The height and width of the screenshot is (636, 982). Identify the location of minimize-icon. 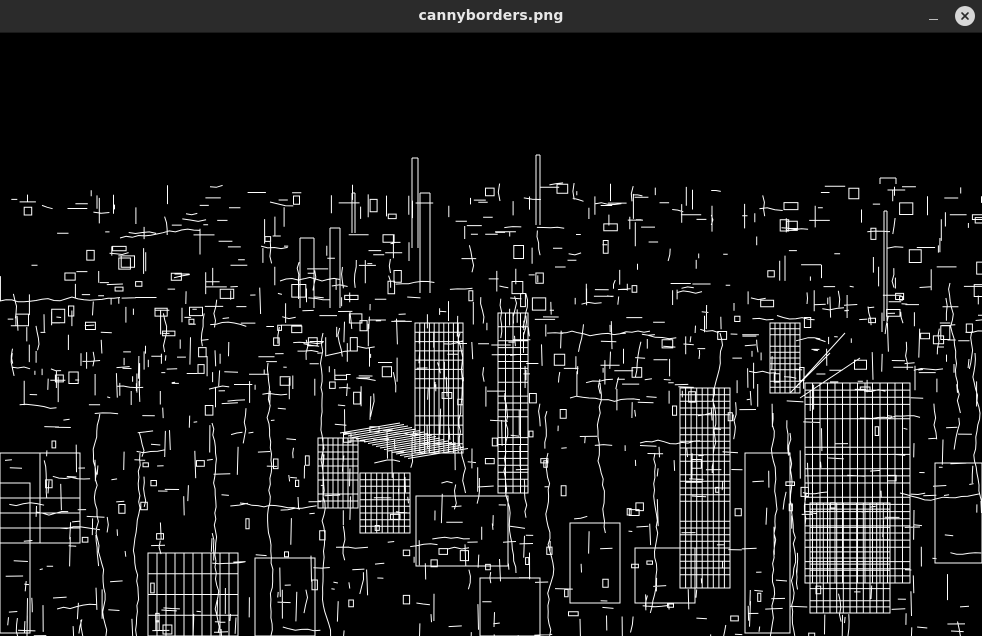
(933, 19).